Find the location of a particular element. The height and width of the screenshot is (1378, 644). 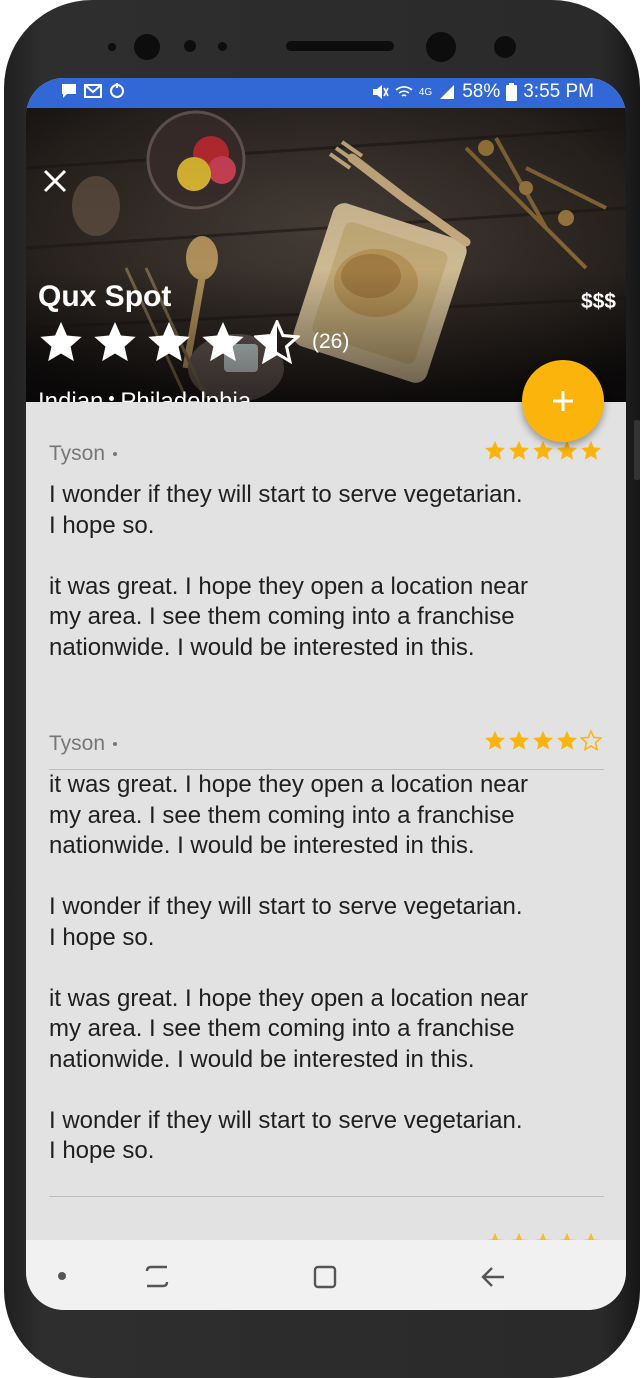

rating-count: (26) is located at coordinates (331, 341).